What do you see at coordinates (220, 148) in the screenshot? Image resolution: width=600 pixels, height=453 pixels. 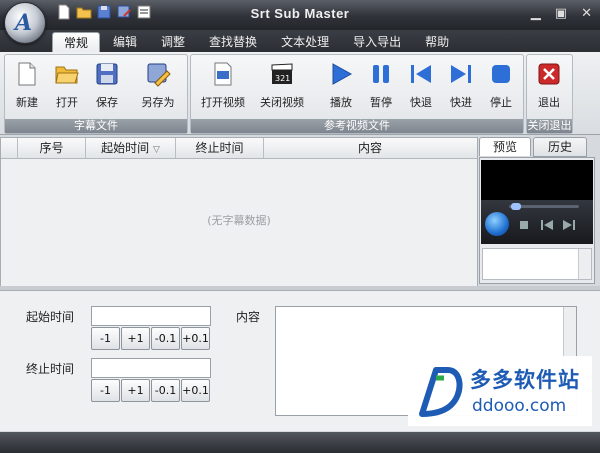 I see `column-header-end-time: 终止时间` at bounding box center [220, 148].